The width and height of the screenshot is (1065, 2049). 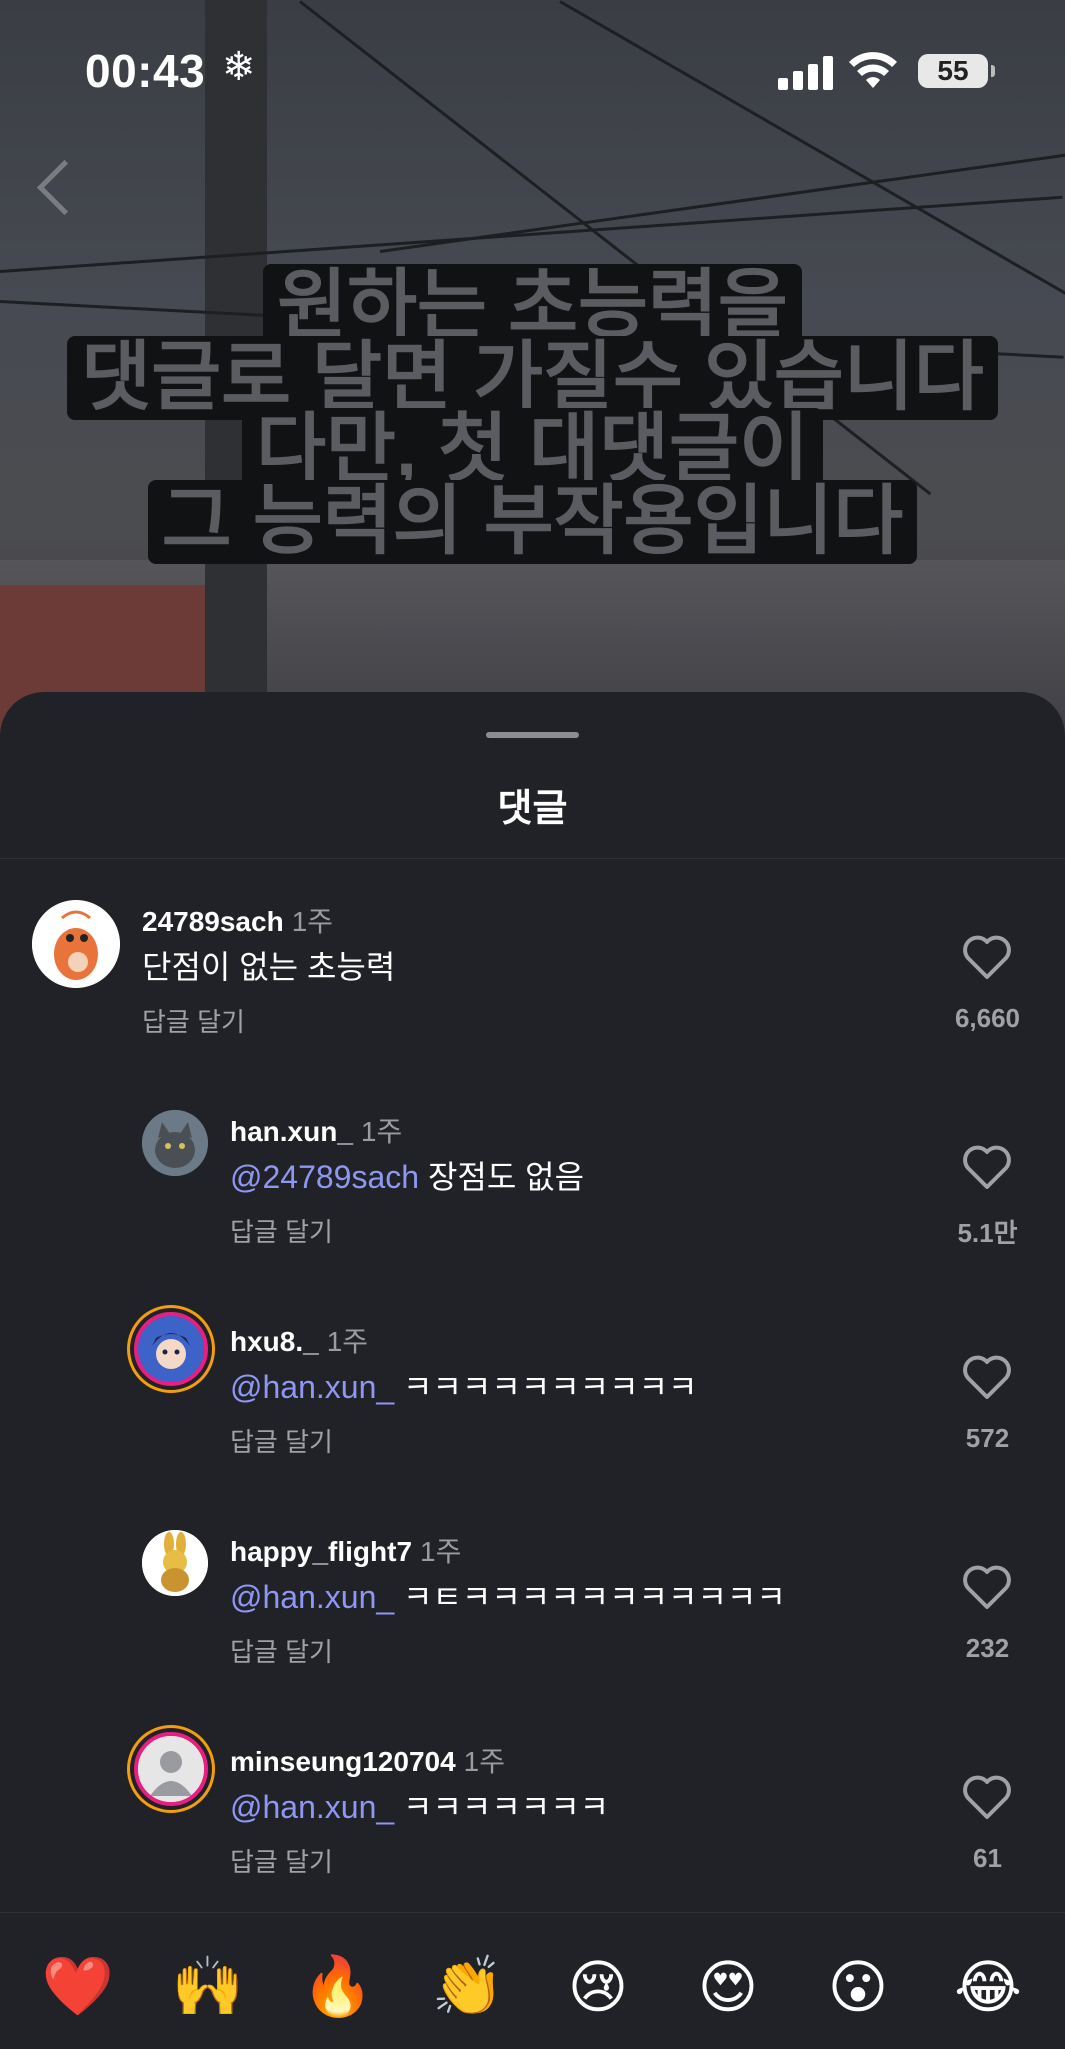 What do you see at coordinates (532, 809) in the screenshot?
I see `sheet-title: 댓글` at bounding box center [532, 809].